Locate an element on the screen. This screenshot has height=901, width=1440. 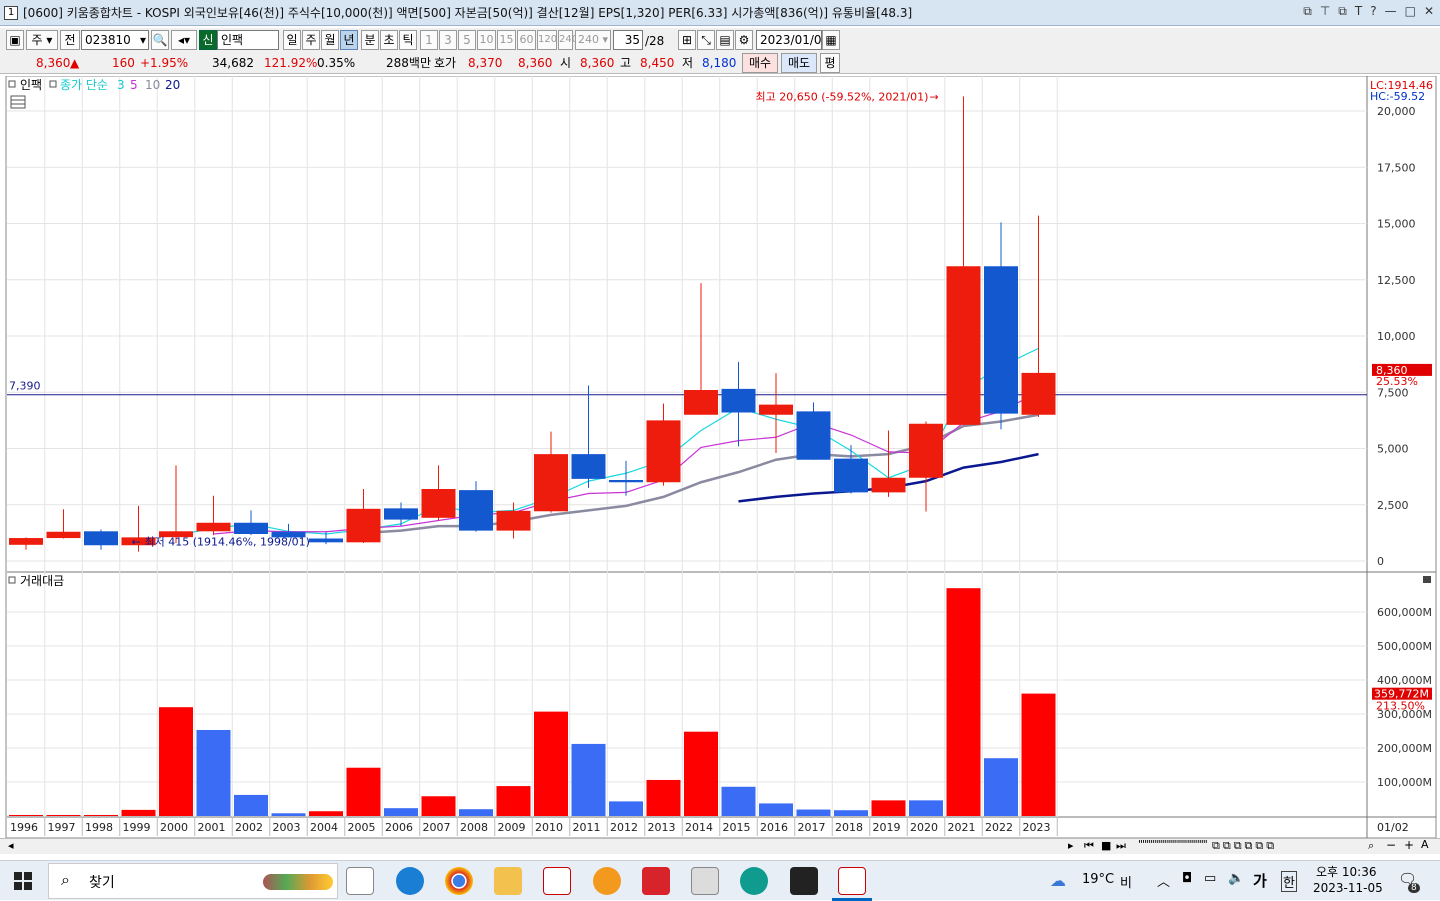
camera-icon: ◘ is located at coordinates (1187, 878).